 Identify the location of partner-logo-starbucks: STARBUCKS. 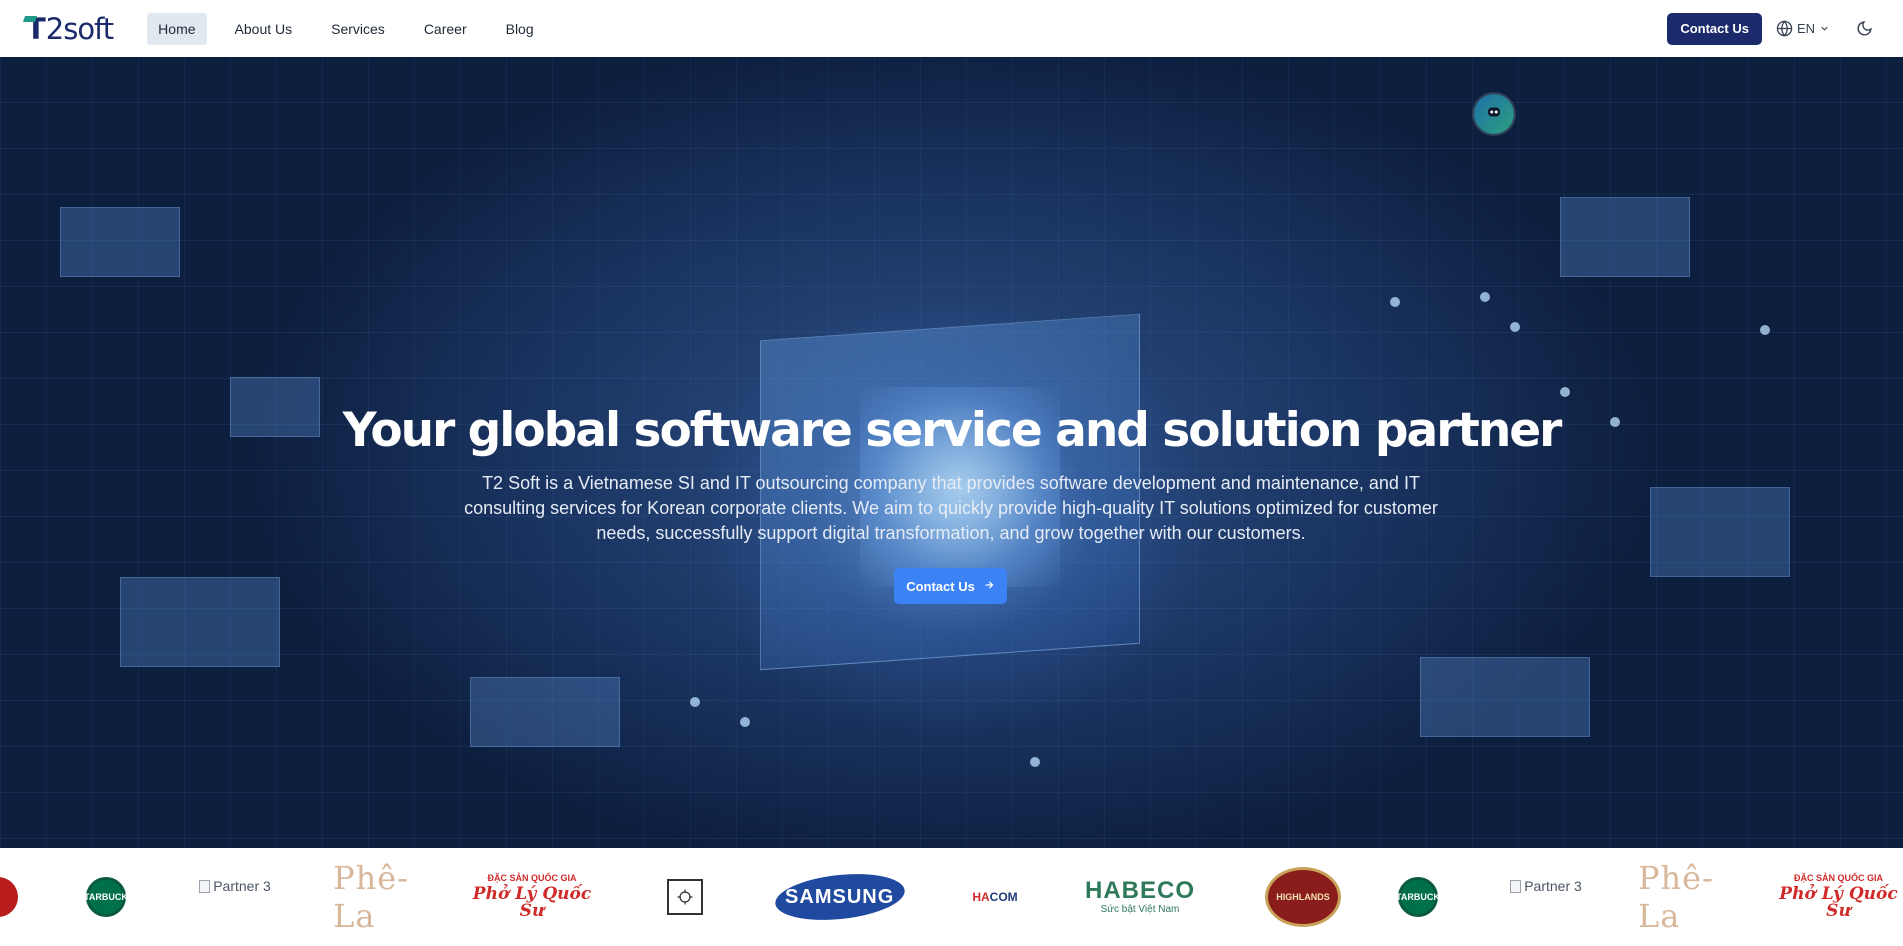
(106, 897).